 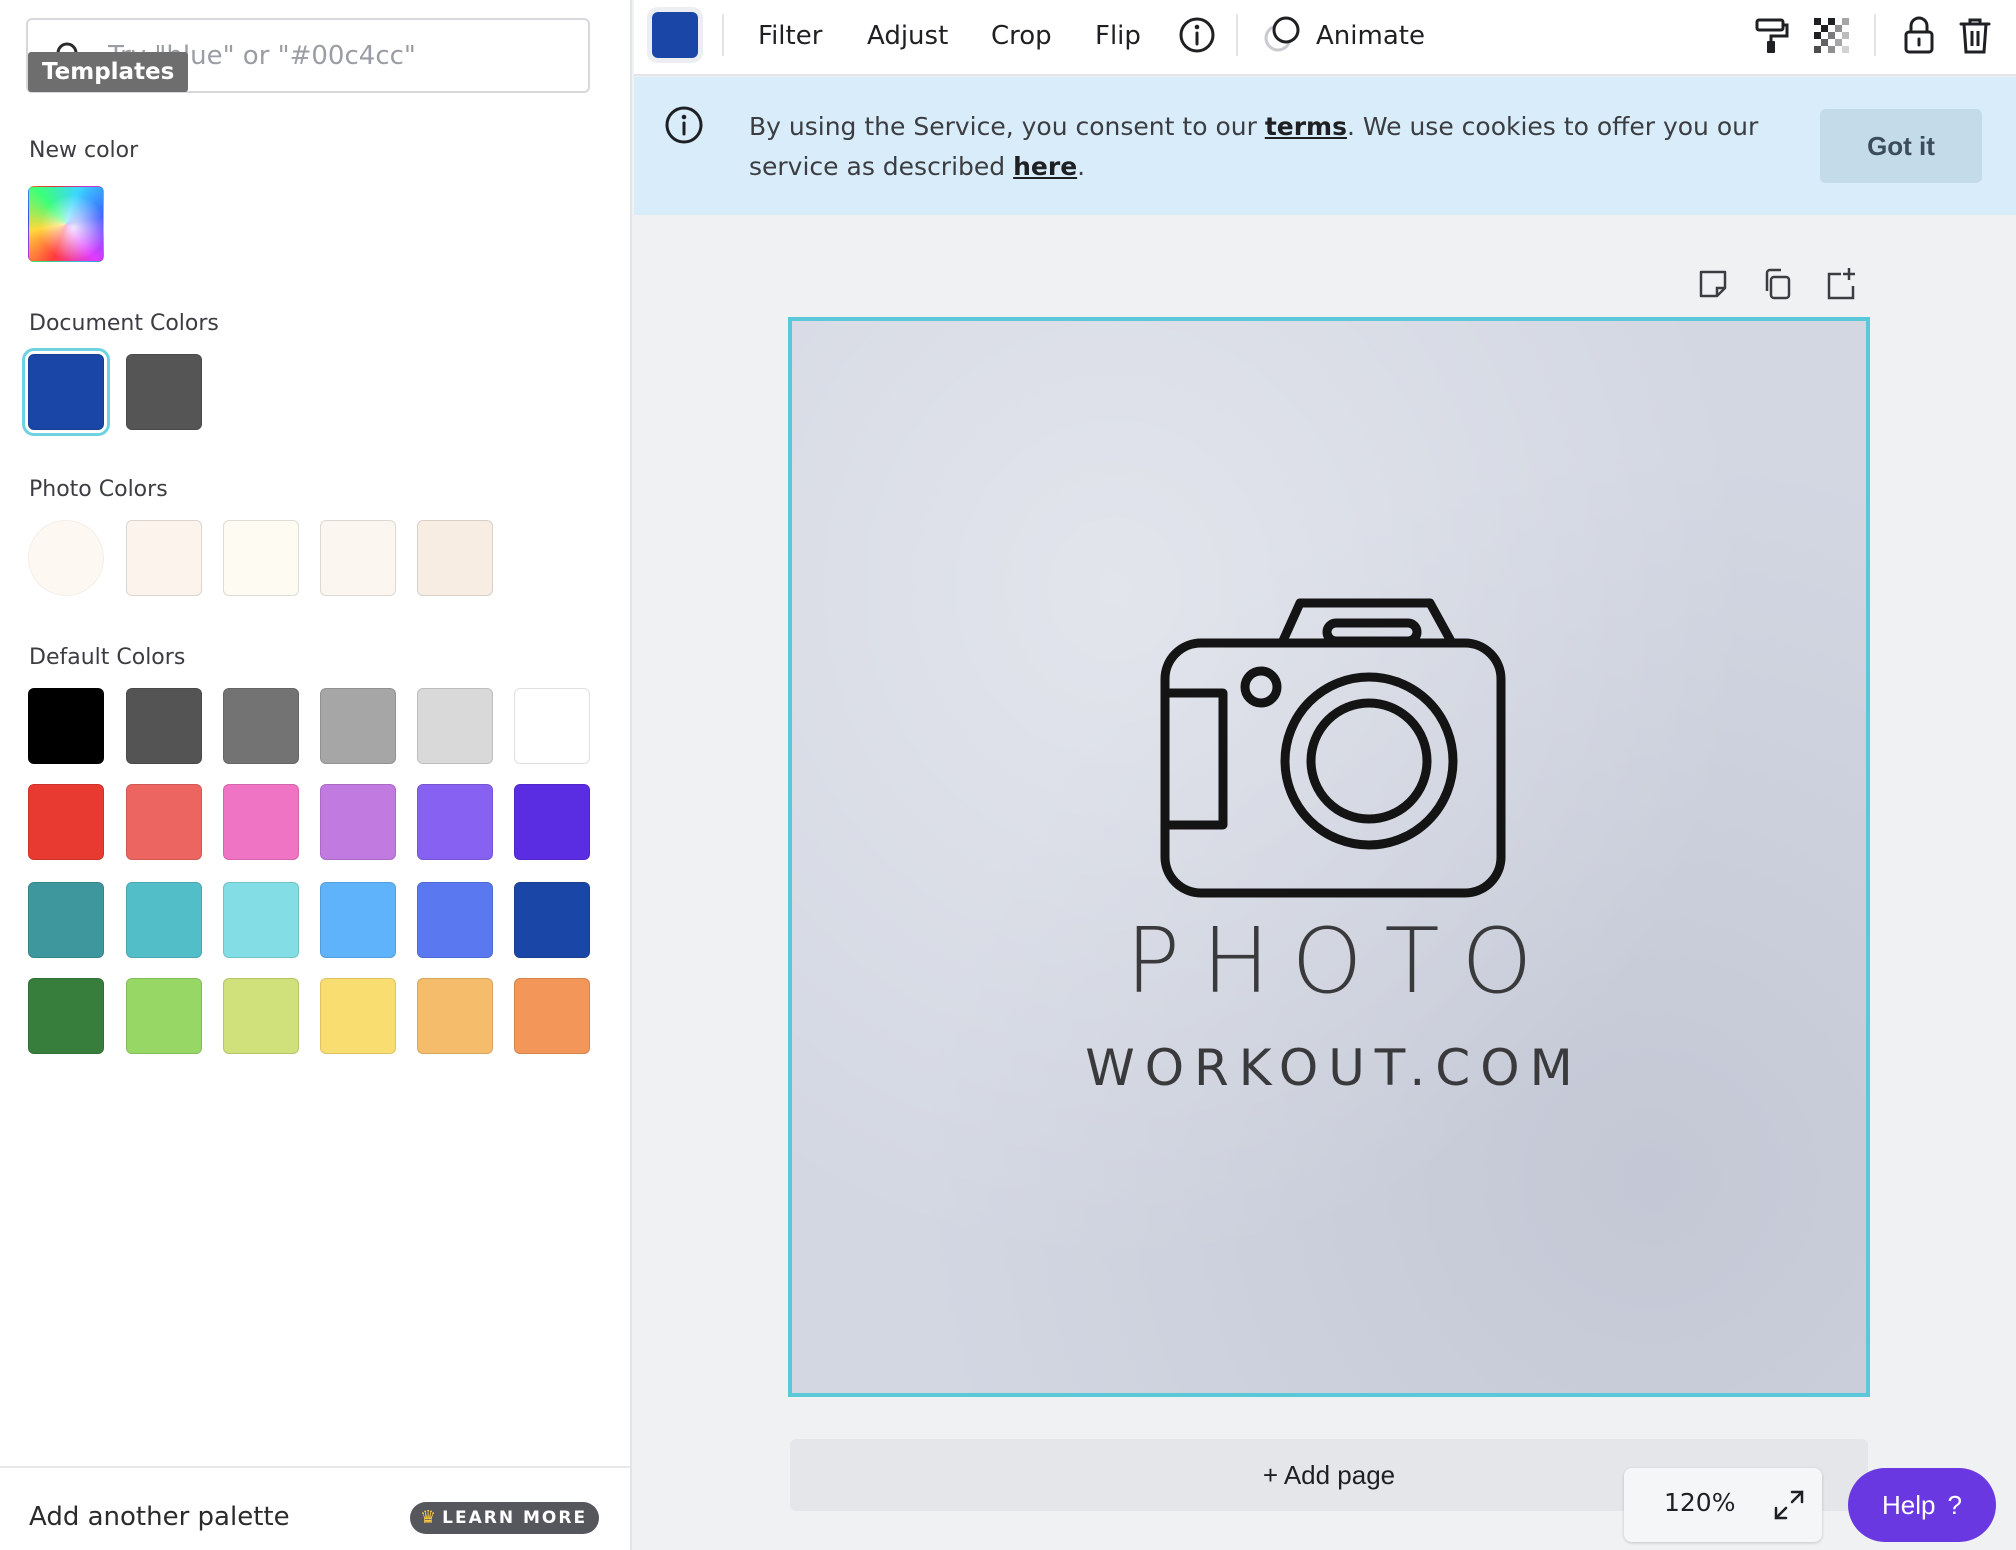 What do you see at coordinates (790, 36) in the screenshot?
I see `filter-button: Filter` at bounding box center [790, 36].